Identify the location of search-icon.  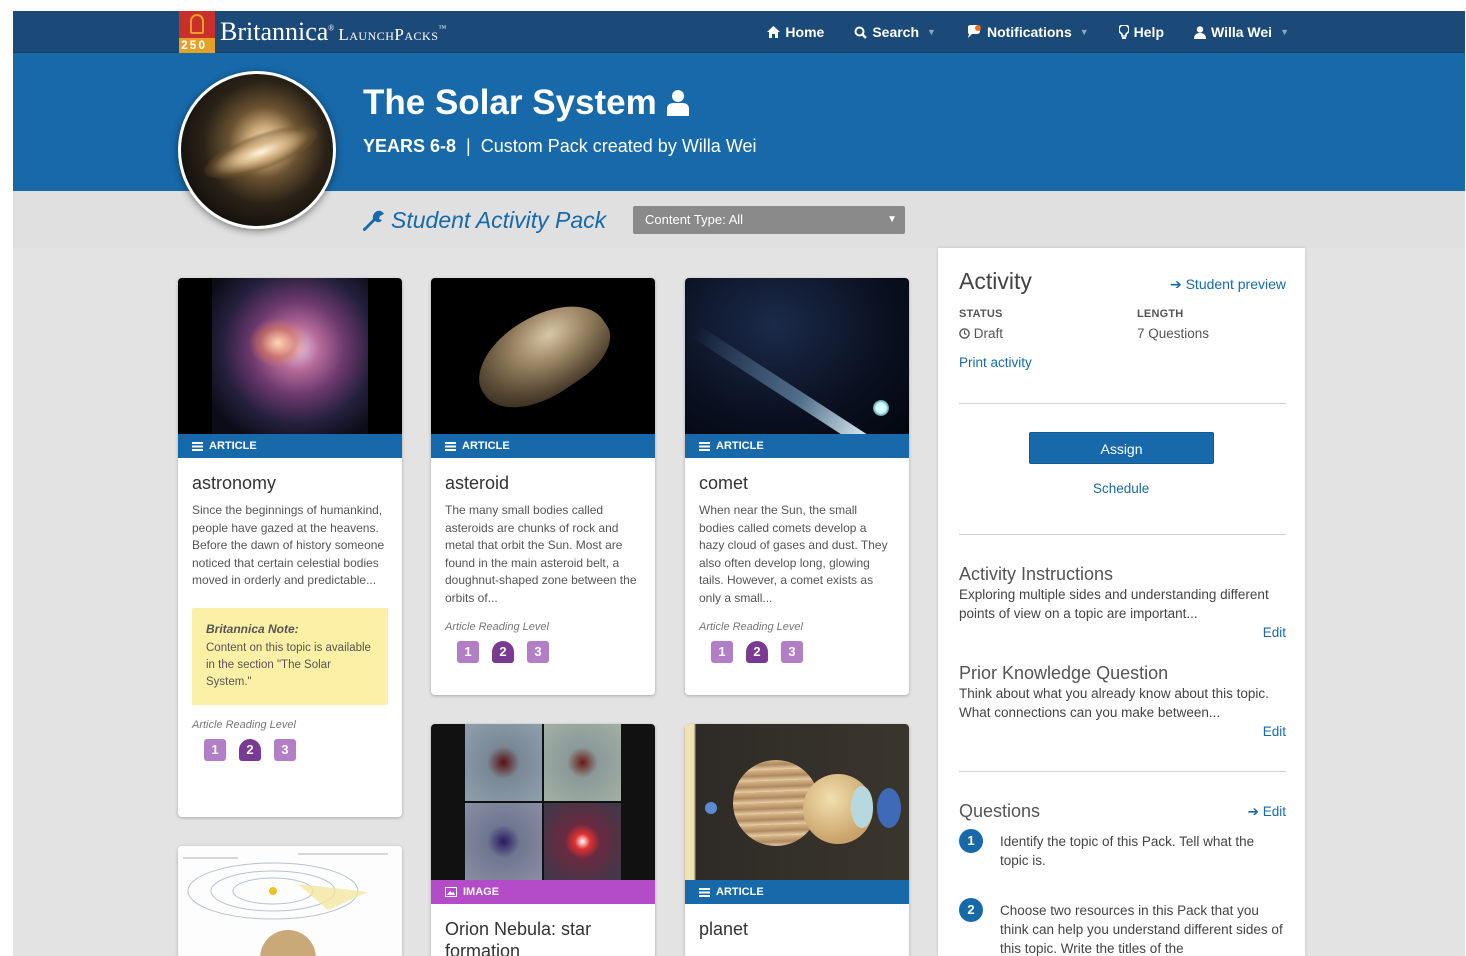
(861, 32).